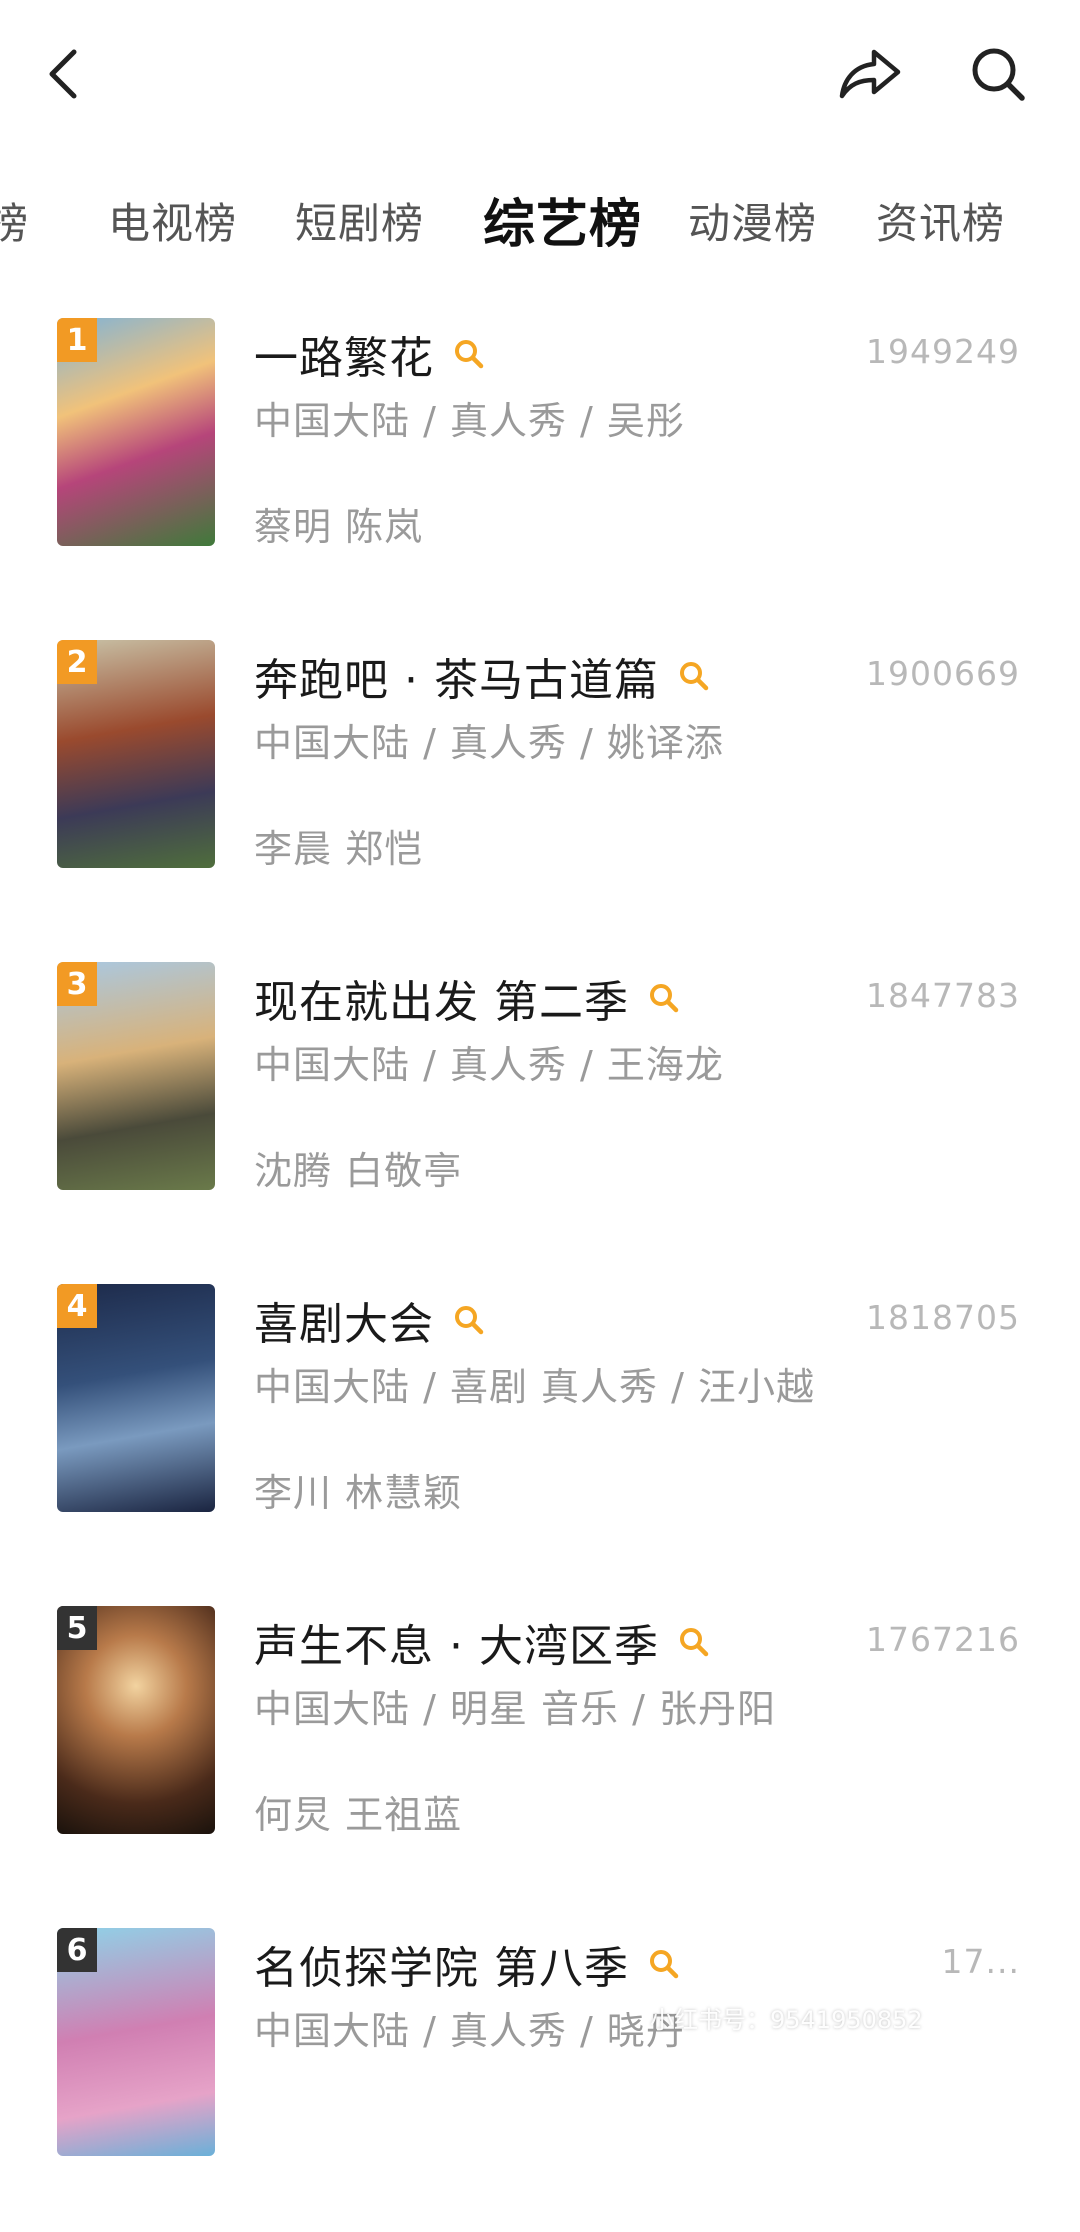 The height and width of the screenshot is (2232, 1080). What do you see at coordinates (14, 220) in the screenshot?
I see `tab-partial: 榜` at bounding box center [14, 220].